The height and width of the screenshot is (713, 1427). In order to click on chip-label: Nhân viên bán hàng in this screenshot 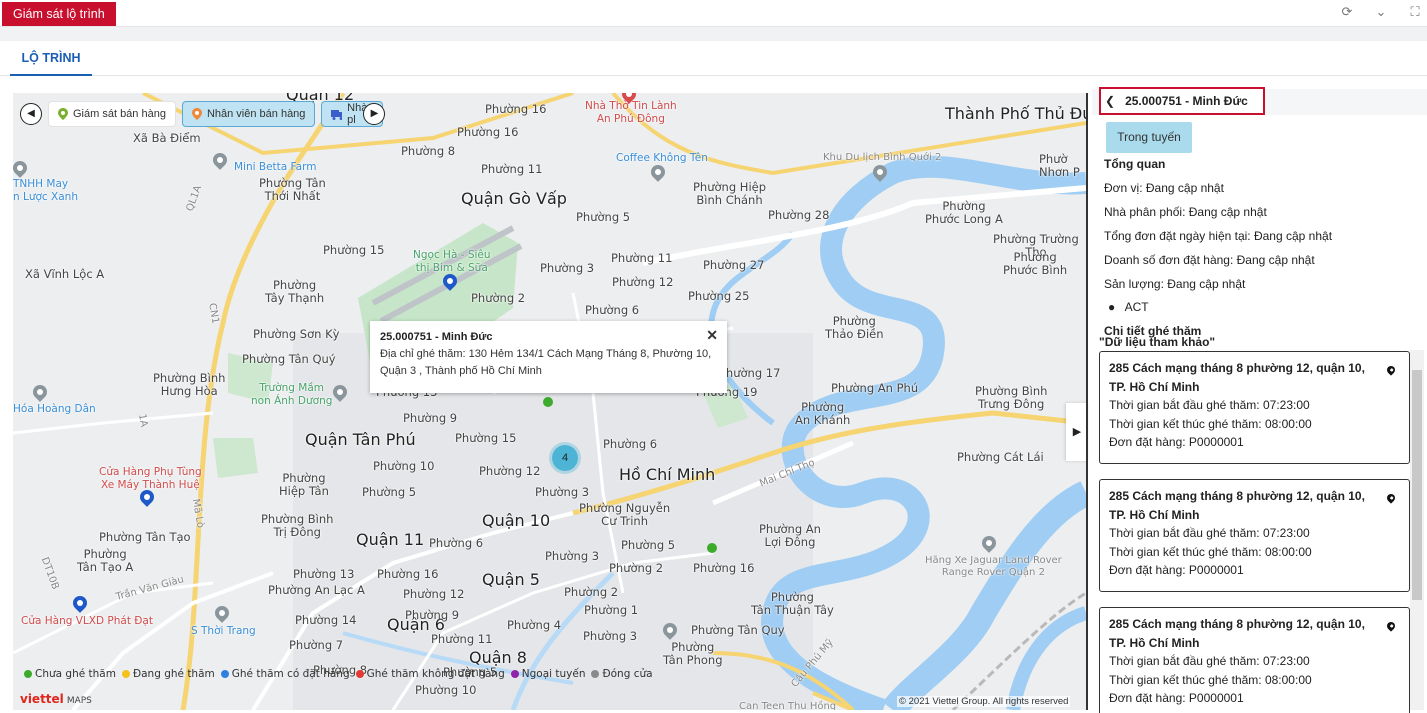, I will do `click(256, 114)`.